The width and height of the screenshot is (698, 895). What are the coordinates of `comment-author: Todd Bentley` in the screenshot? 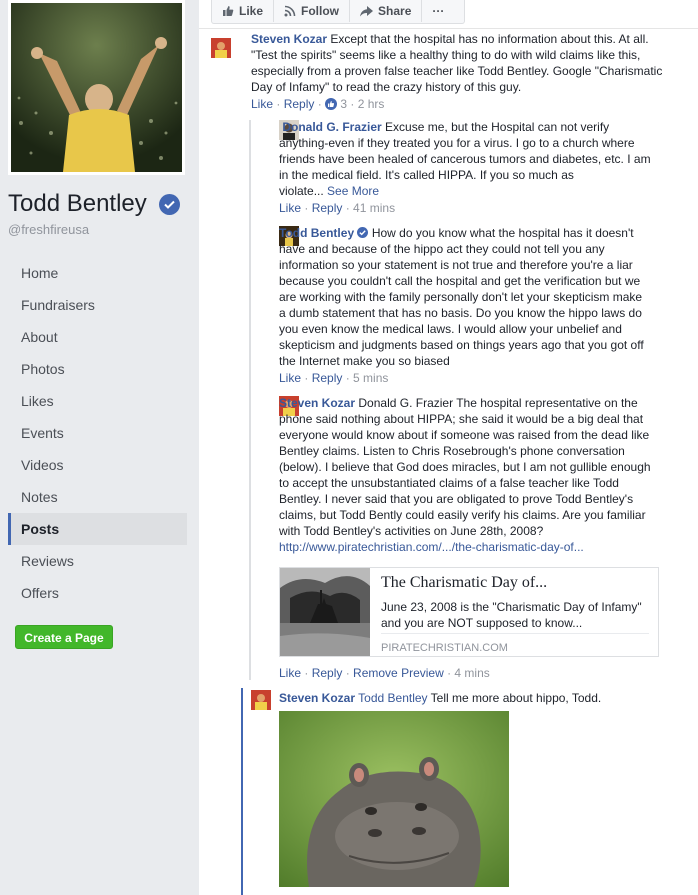 It's located at (316, 233).